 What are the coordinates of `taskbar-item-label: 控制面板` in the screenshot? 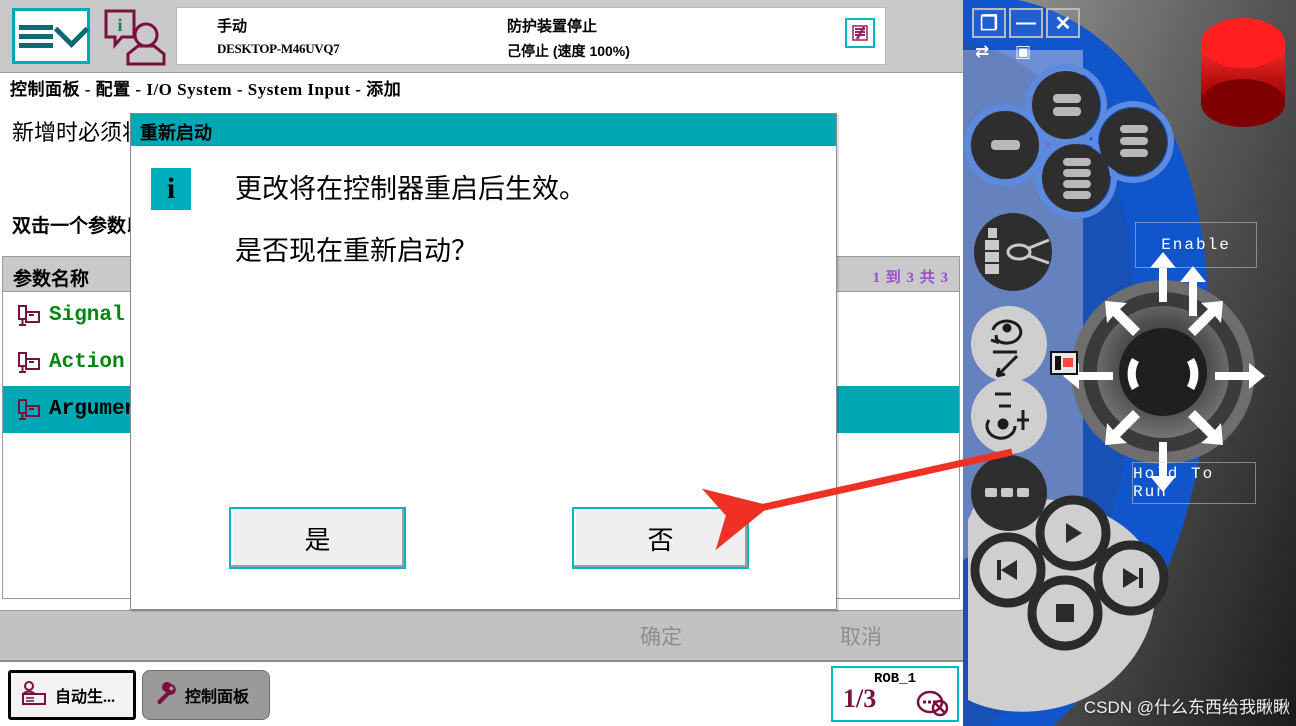 It's located at (217, 697).